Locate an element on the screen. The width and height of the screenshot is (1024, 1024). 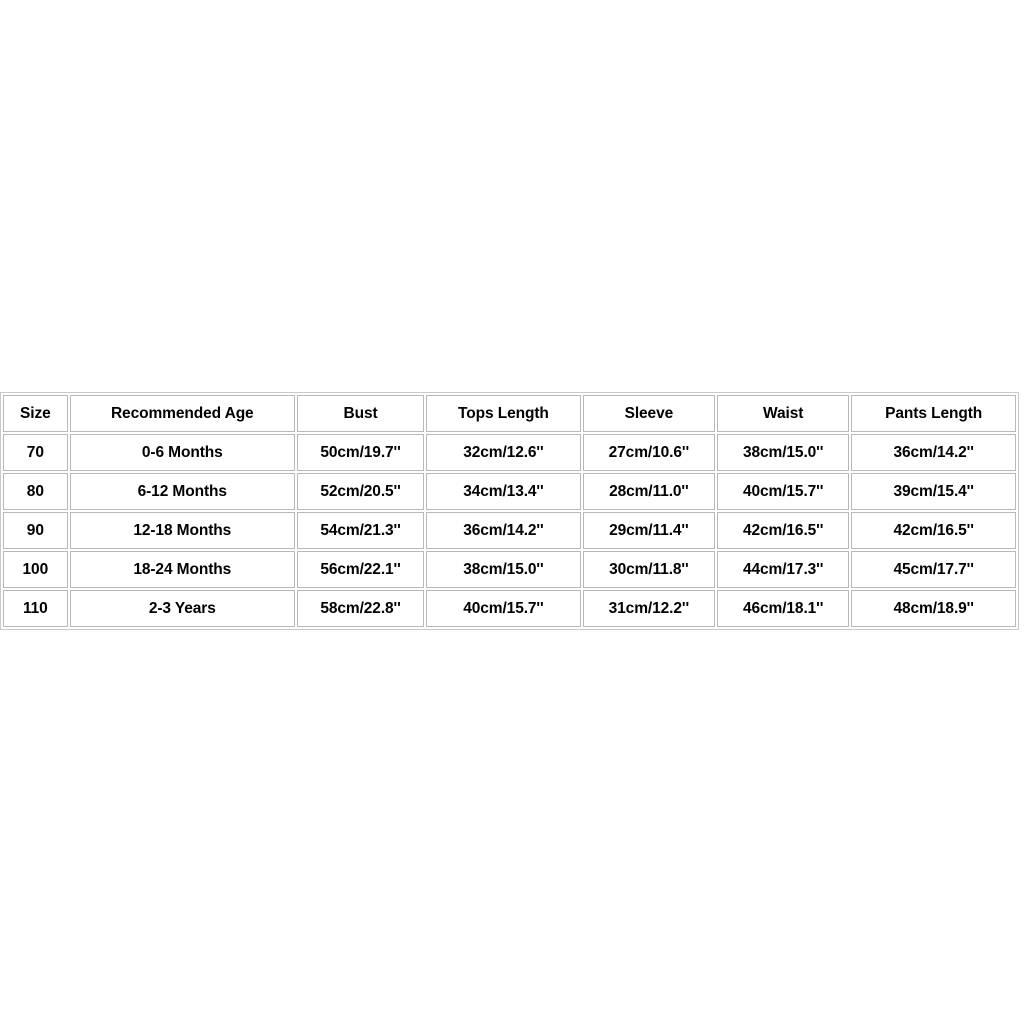
cell-waist: 42cm/16.5'' is located at coordinates (783, 530).